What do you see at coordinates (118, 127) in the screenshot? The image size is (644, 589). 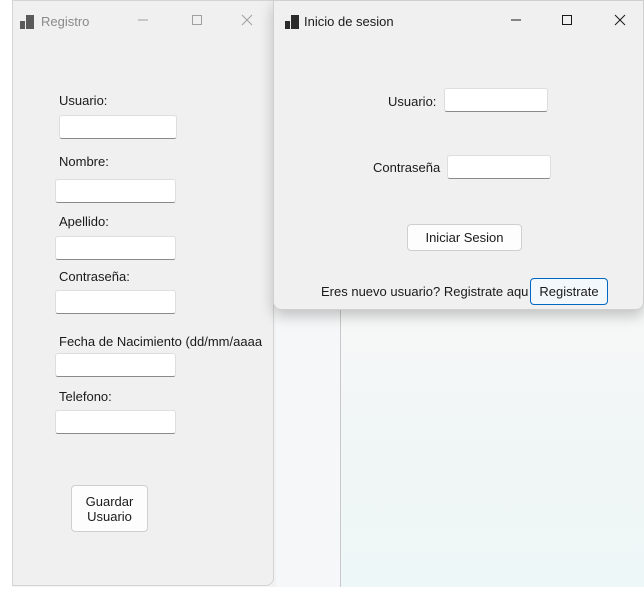 I see `usuario-field` at bounding box center [118, 127].